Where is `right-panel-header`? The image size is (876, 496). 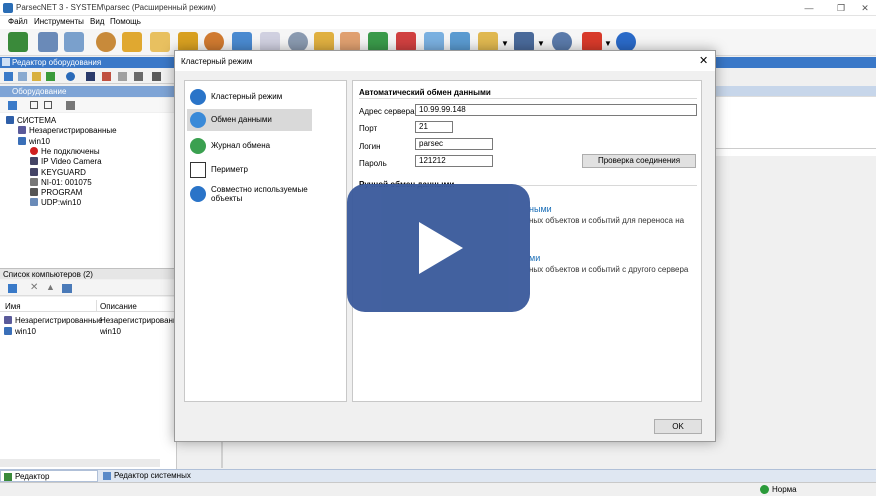
right-panel-header is located at coordinates (796, 91).